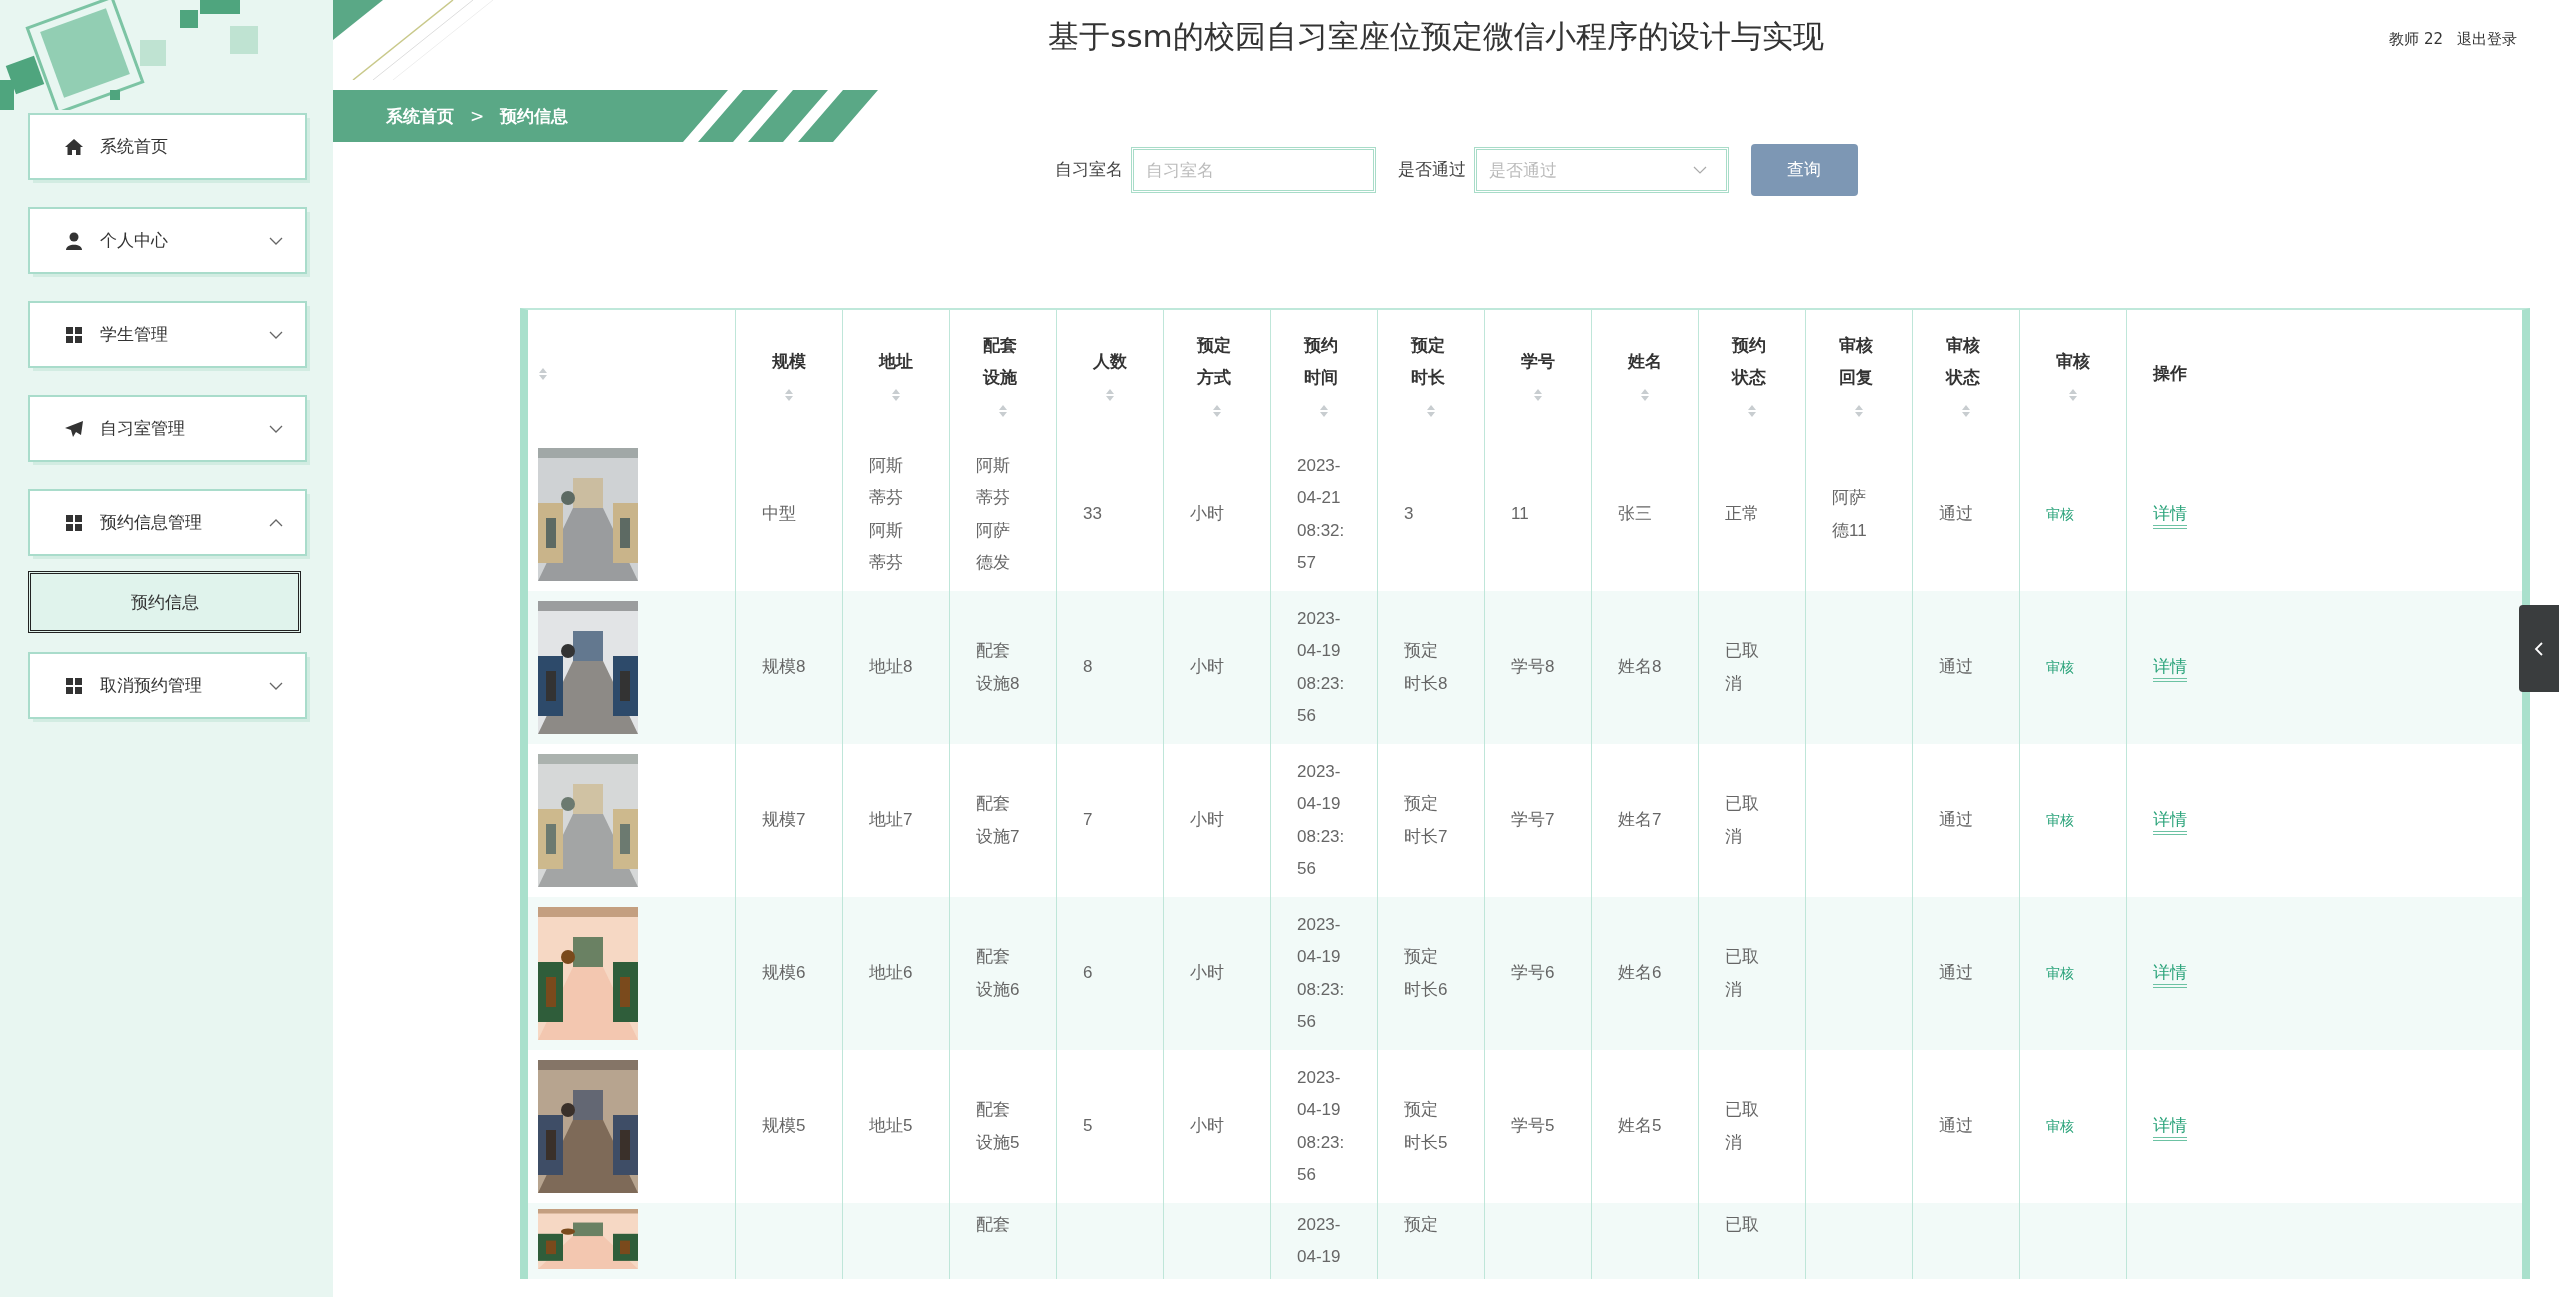 Image resolution: width=2559 pixels, height=1297 pixels. I want to click on table-cell-text: 姓名8, so click(1640, 667).